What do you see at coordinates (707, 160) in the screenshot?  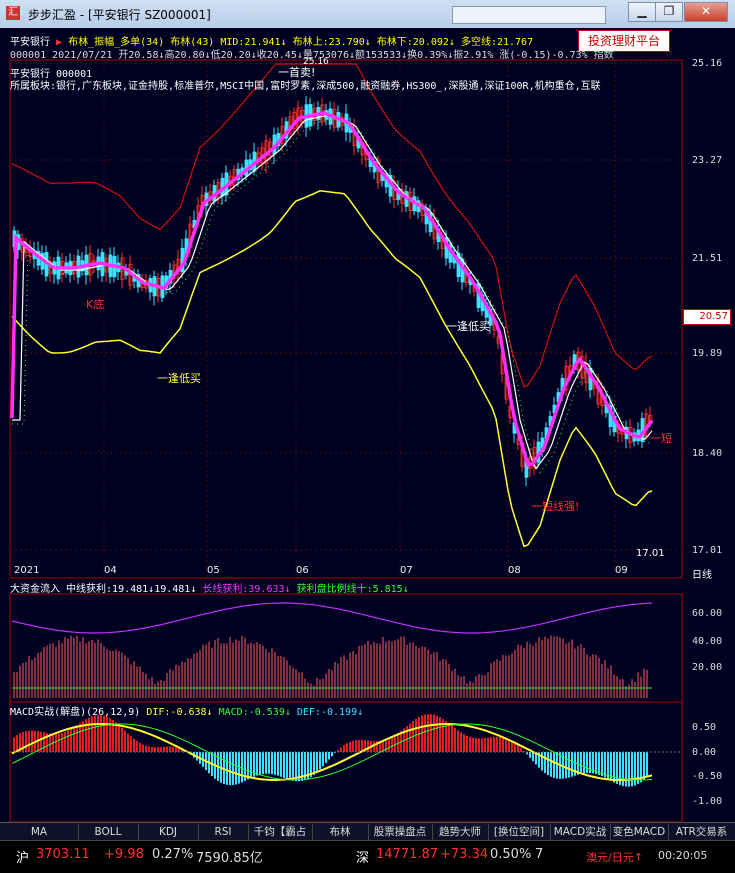 I see `y-tick: 23.27` at bounding box center [707, 160].